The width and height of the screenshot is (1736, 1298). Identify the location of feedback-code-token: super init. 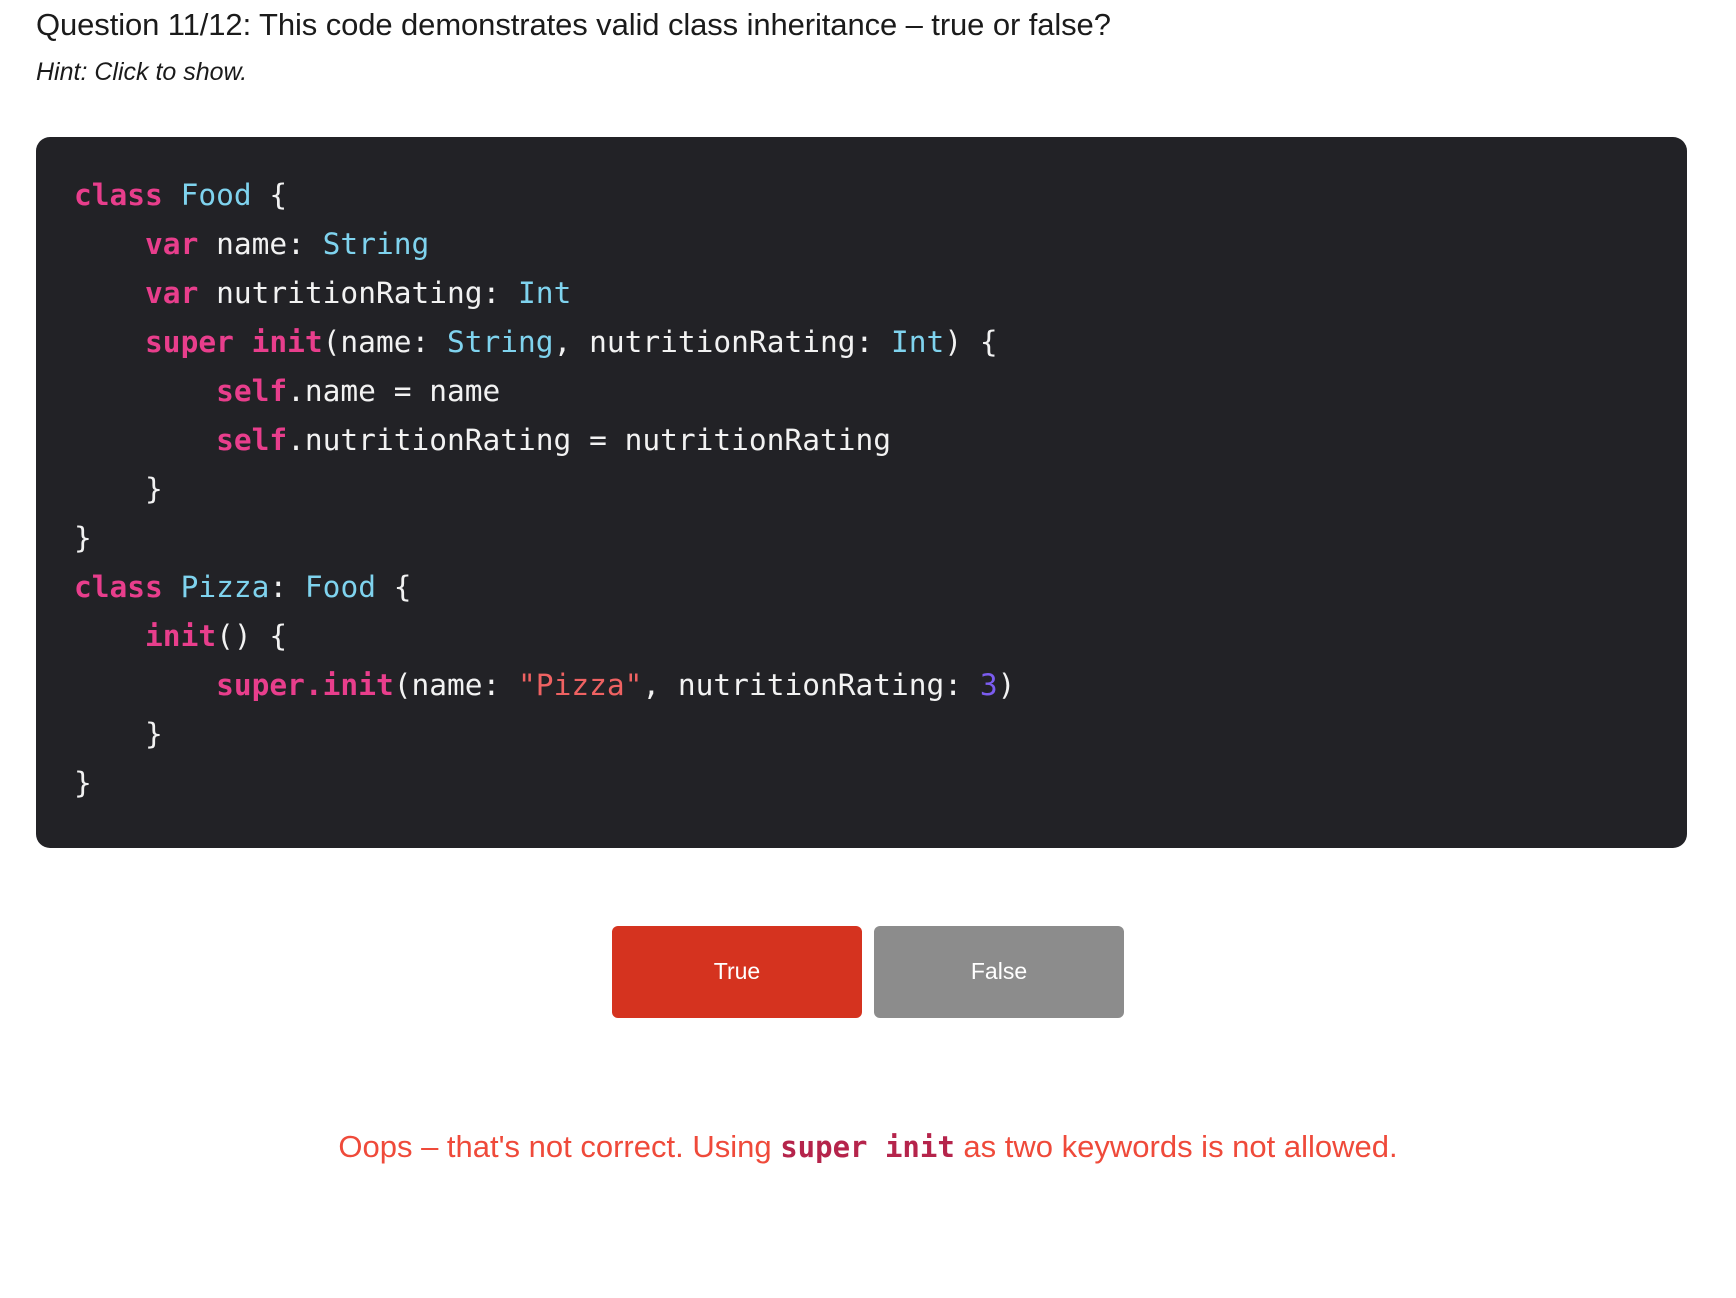
(867, 1146).